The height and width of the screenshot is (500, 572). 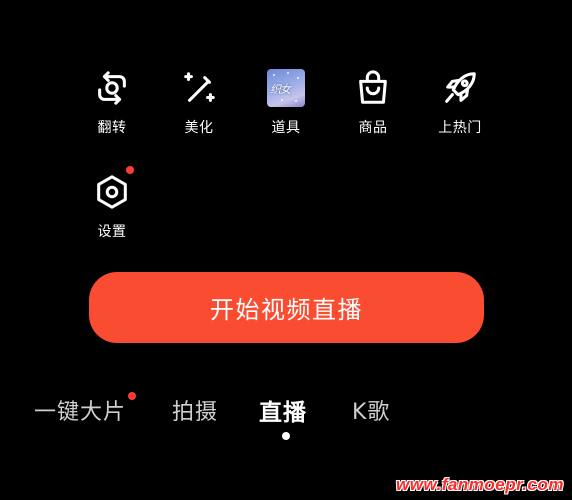 I want to click on tool-flip-label: 翻转, so click(x=112, y=128).